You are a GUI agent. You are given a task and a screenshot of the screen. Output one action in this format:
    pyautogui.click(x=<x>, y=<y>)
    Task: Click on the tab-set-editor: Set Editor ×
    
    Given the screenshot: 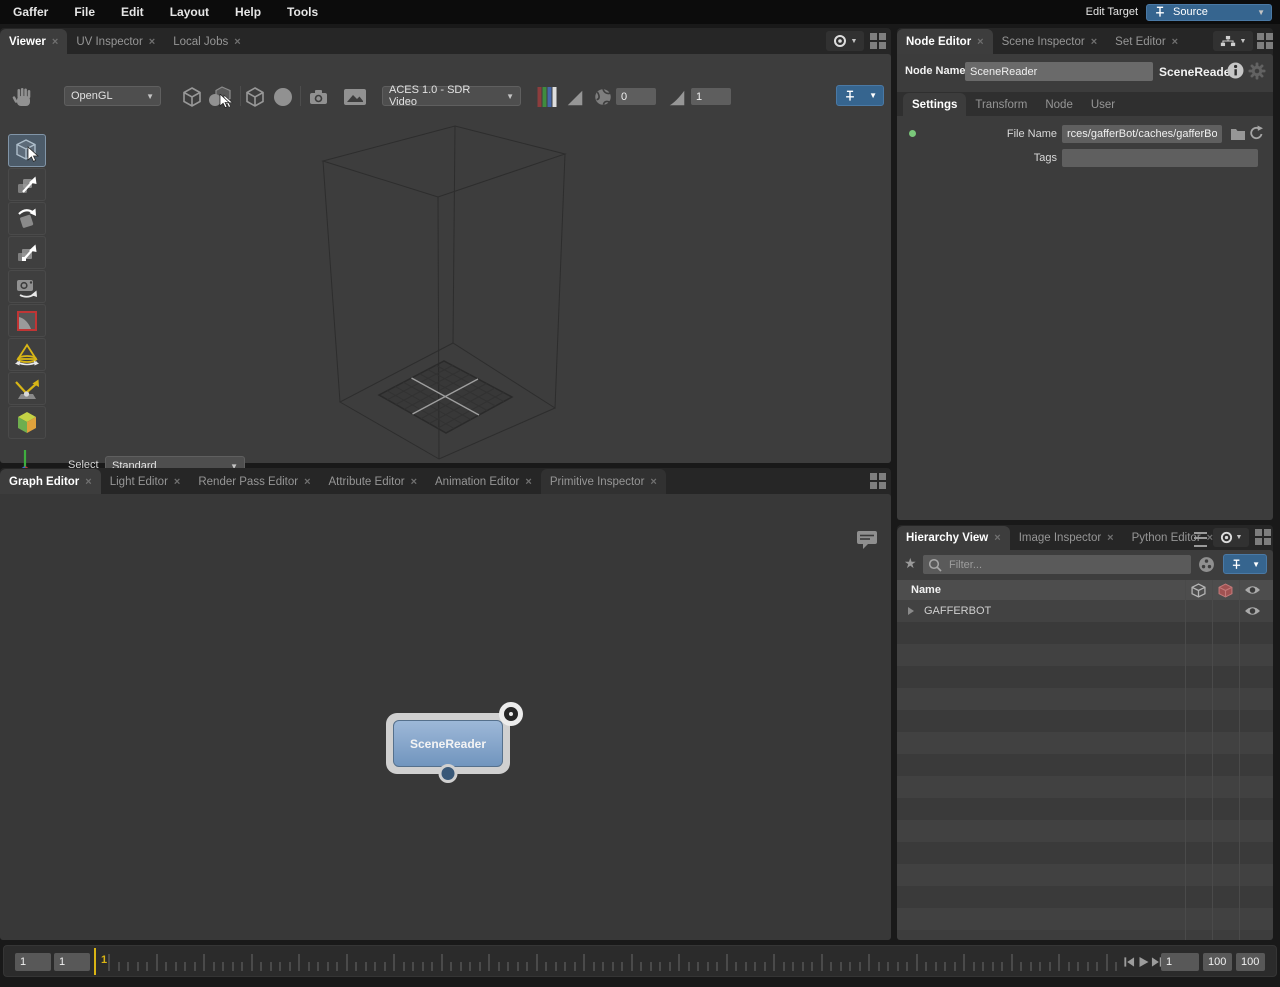 What is the action you would take?
    pyautogui.click(x=1146, y=41)
    